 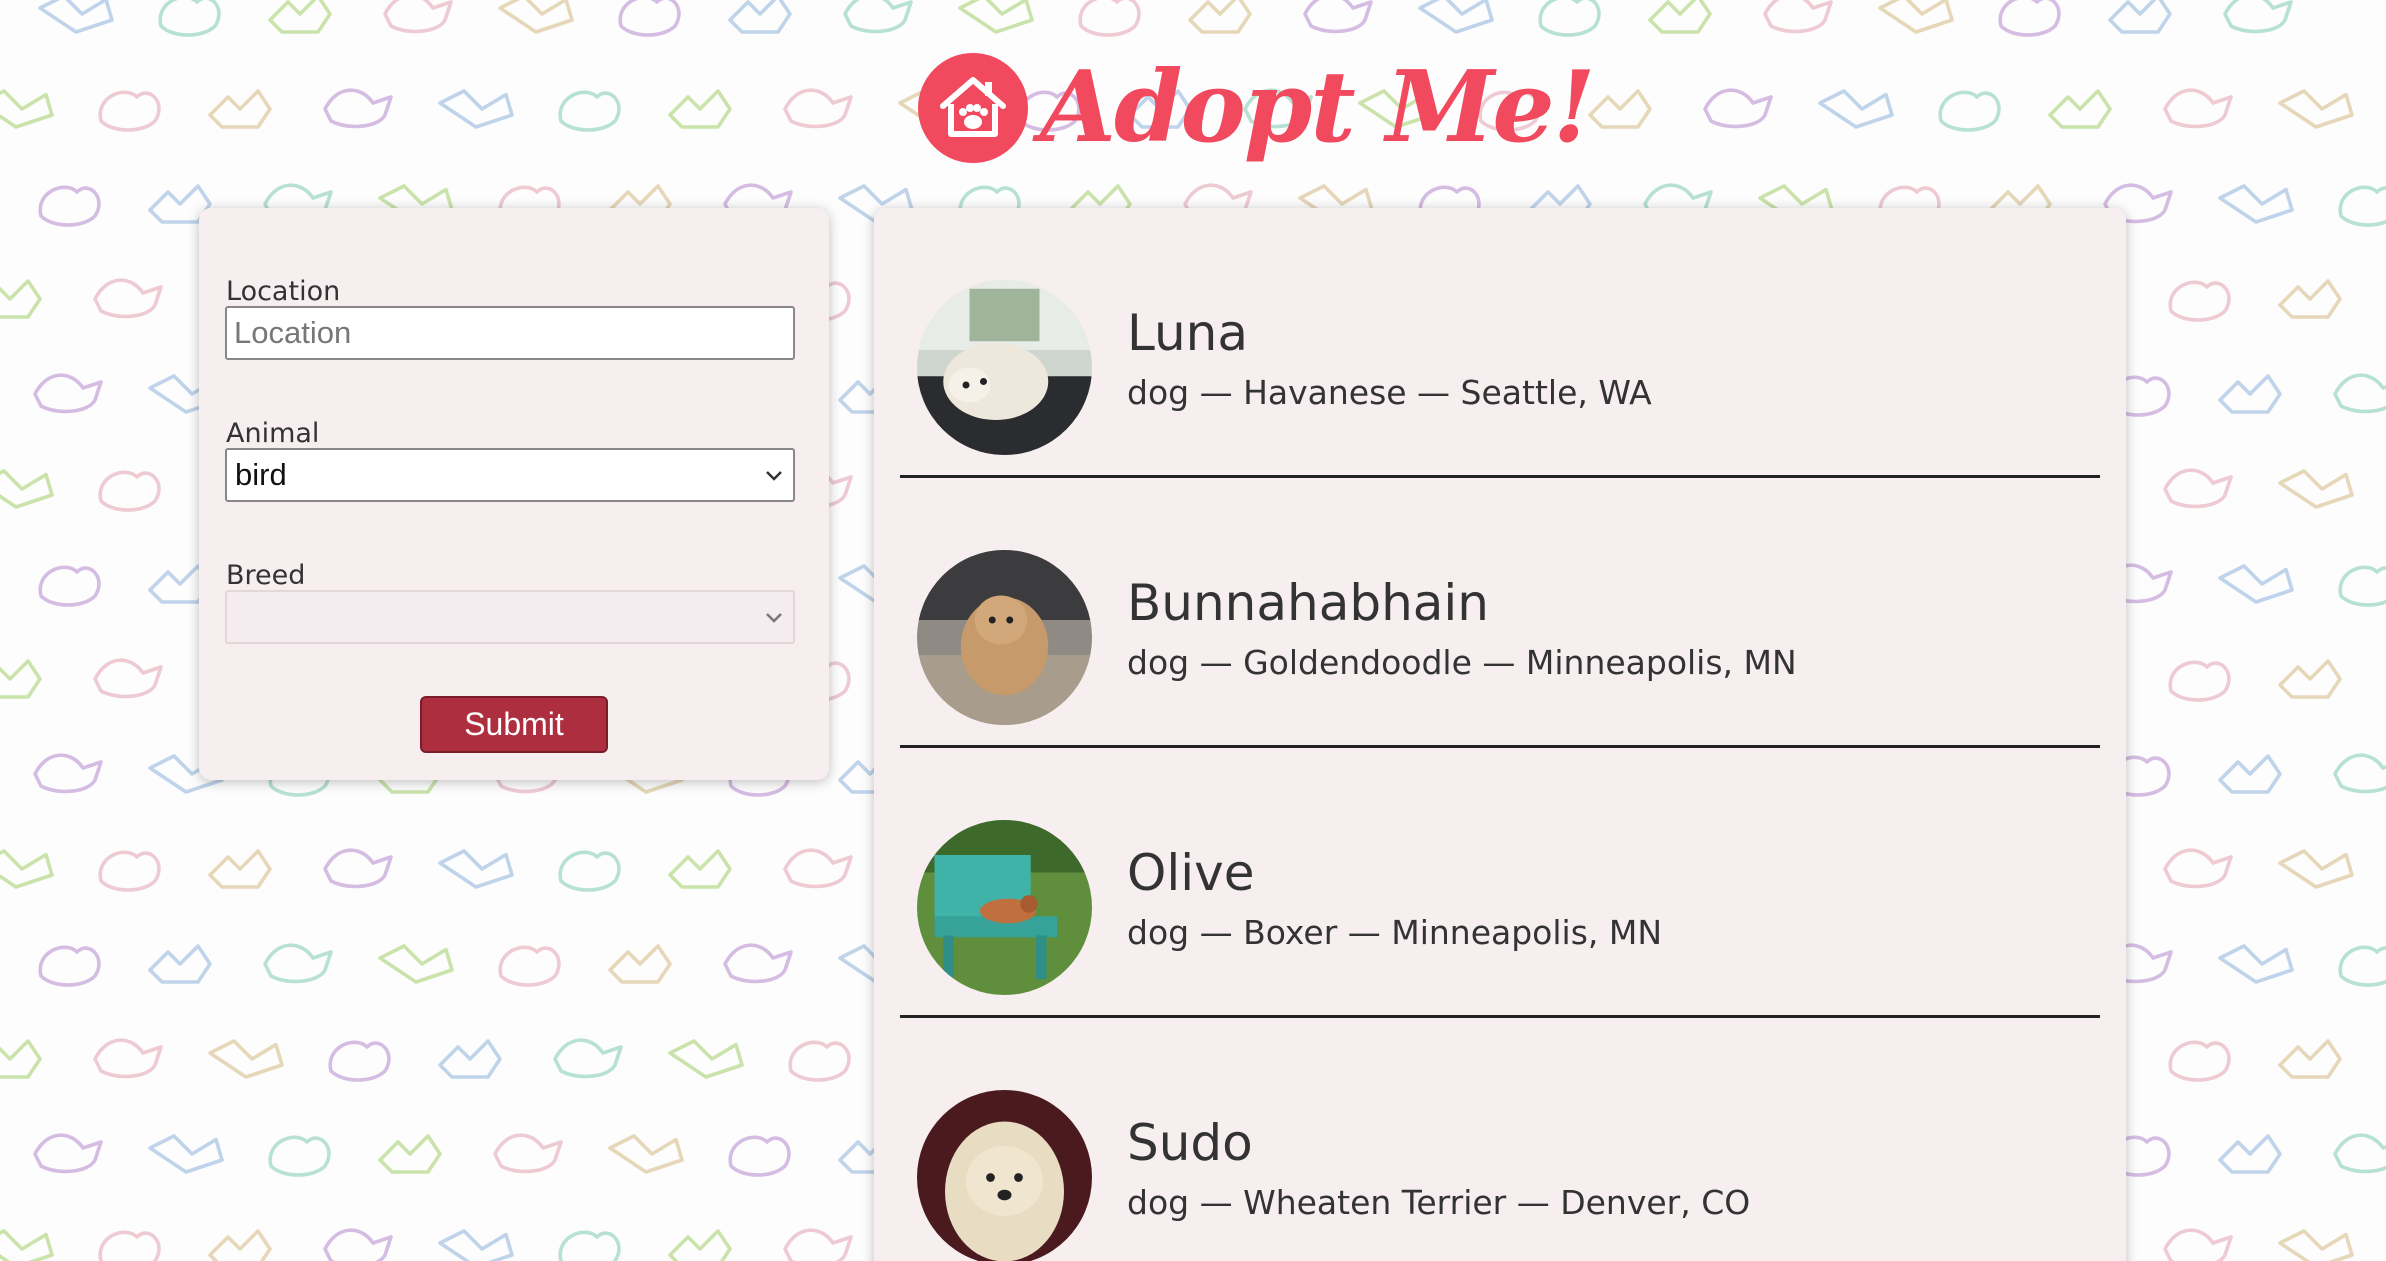 I want to click on pet-name: Sudo, so click(x=1190, y=1143).